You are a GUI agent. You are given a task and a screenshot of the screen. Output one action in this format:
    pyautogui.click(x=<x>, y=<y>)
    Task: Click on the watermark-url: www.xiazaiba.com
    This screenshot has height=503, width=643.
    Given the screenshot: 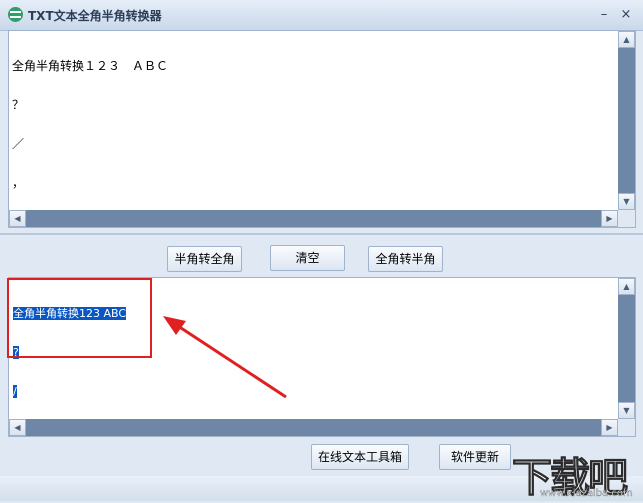 What is the action you would take?
    pyautogui.click(x=586, y=493)
    